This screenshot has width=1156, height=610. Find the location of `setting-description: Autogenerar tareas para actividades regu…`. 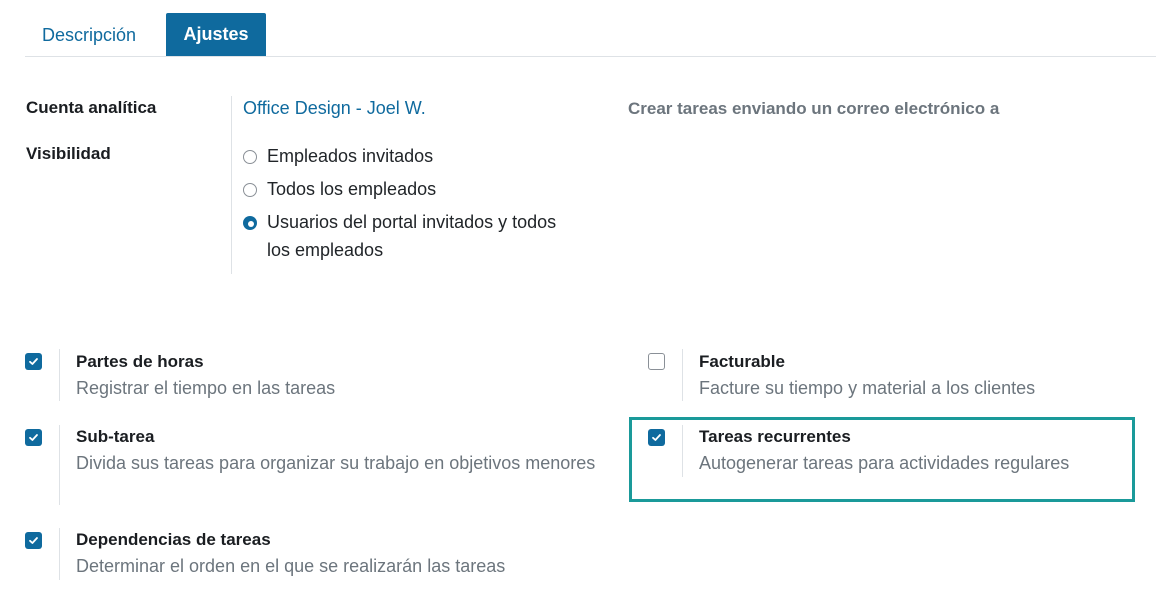

setting-description: Autogenerar tareas para actividades regu… is located at coordinates (884, 463).